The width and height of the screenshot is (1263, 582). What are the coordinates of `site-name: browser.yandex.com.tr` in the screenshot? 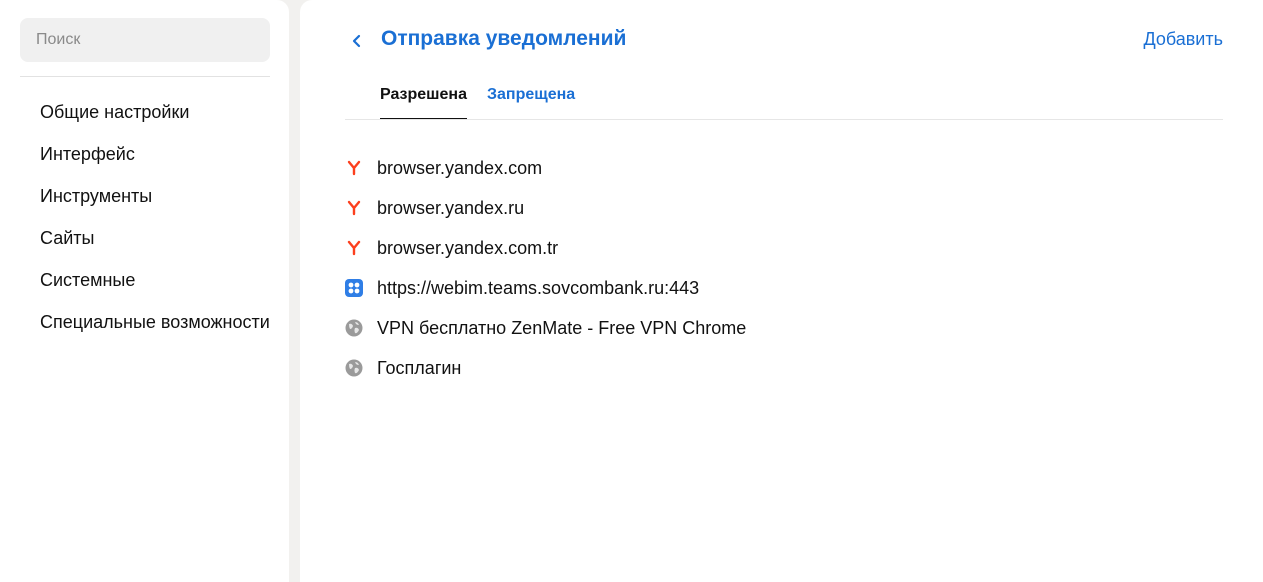 It's located at (468, 247).